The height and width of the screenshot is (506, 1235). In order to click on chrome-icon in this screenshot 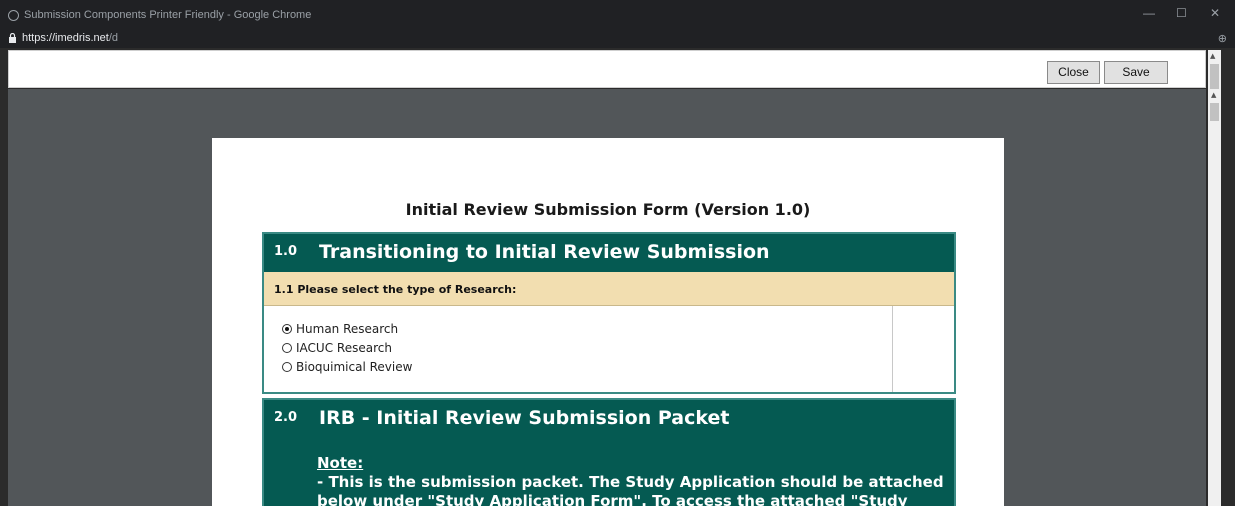, I will do `click(13, 15)`.